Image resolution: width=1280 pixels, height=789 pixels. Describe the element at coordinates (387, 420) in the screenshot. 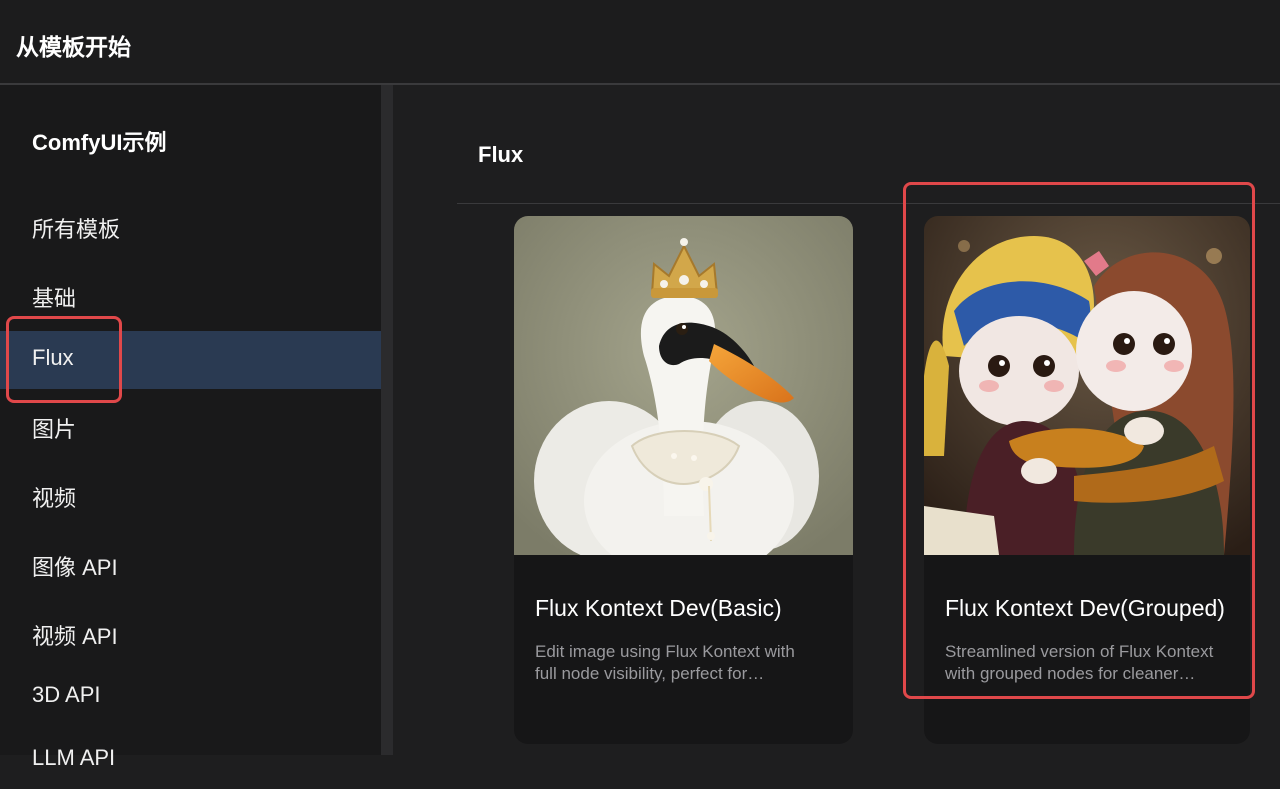

I see `sidebar-scrollbar` at that location.